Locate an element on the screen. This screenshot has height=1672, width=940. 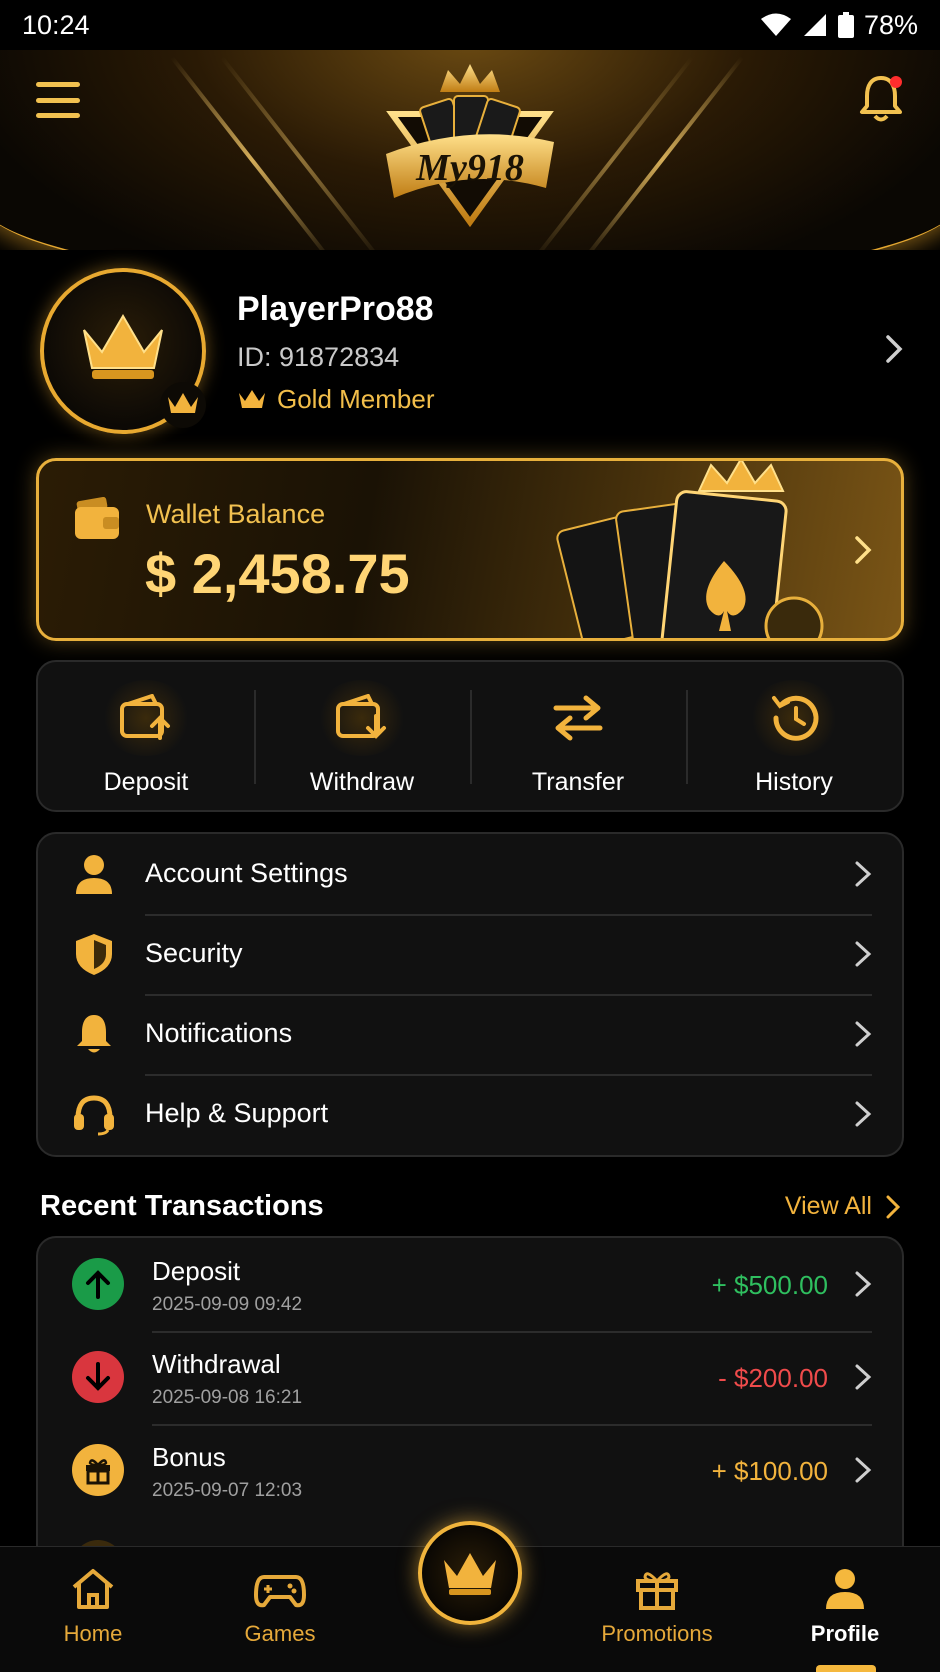
nav-home: Home is located at coordinates (93, 1607).